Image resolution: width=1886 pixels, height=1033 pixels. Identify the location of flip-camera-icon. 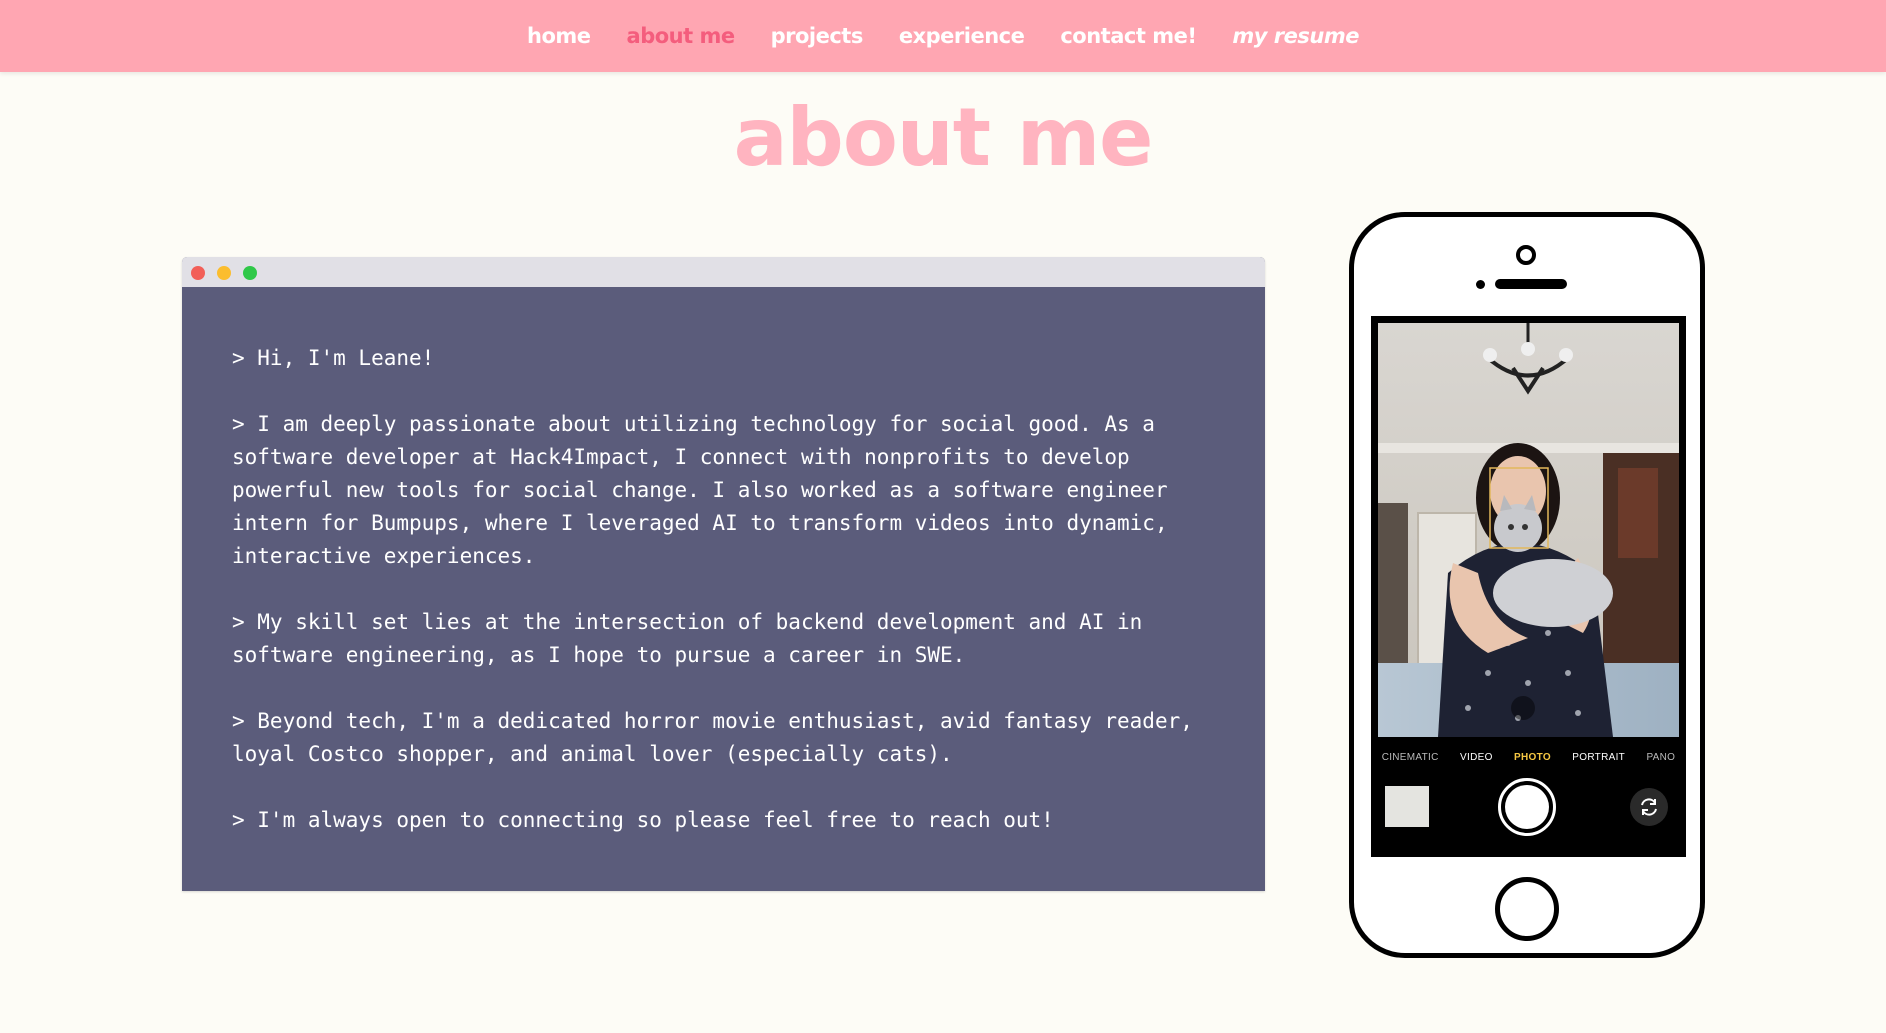
(1649, 807).